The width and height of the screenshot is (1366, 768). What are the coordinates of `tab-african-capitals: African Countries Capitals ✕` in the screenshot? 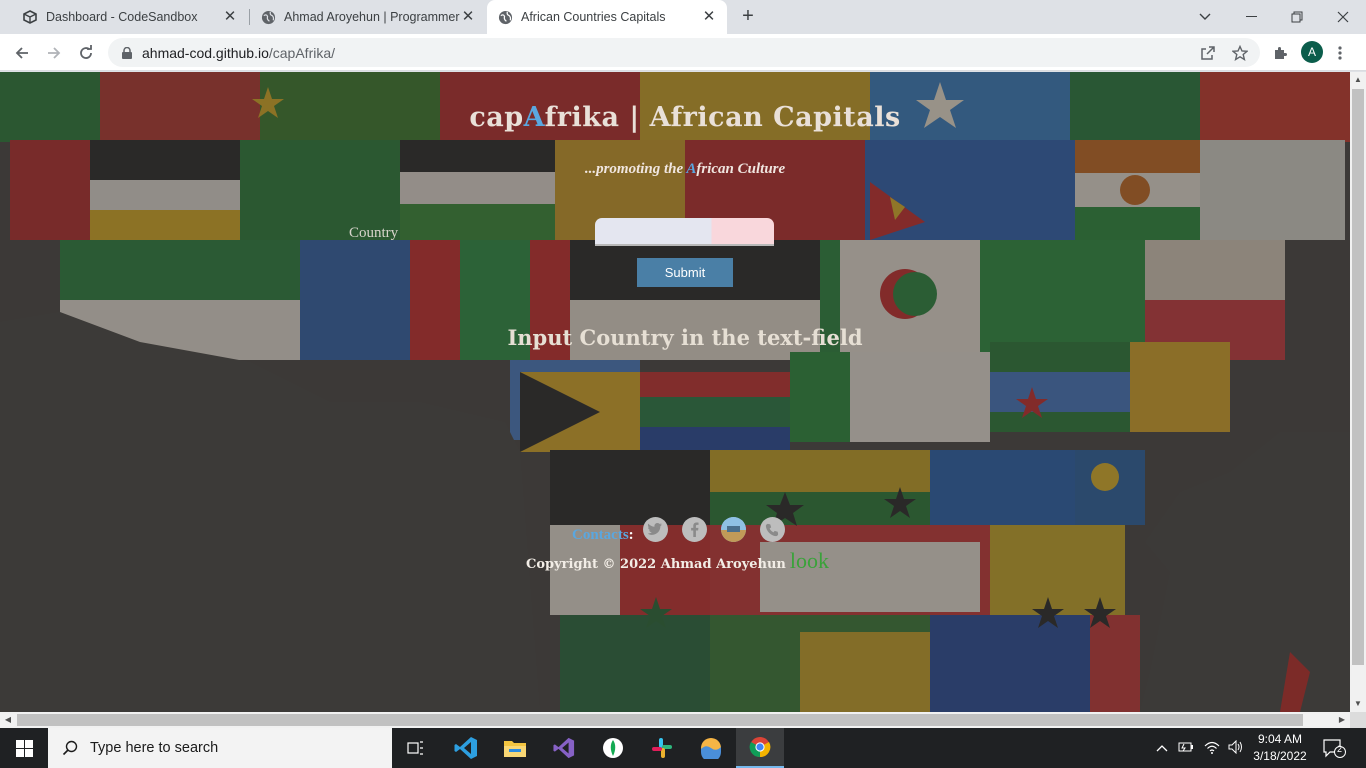 It's located at (607, 17).